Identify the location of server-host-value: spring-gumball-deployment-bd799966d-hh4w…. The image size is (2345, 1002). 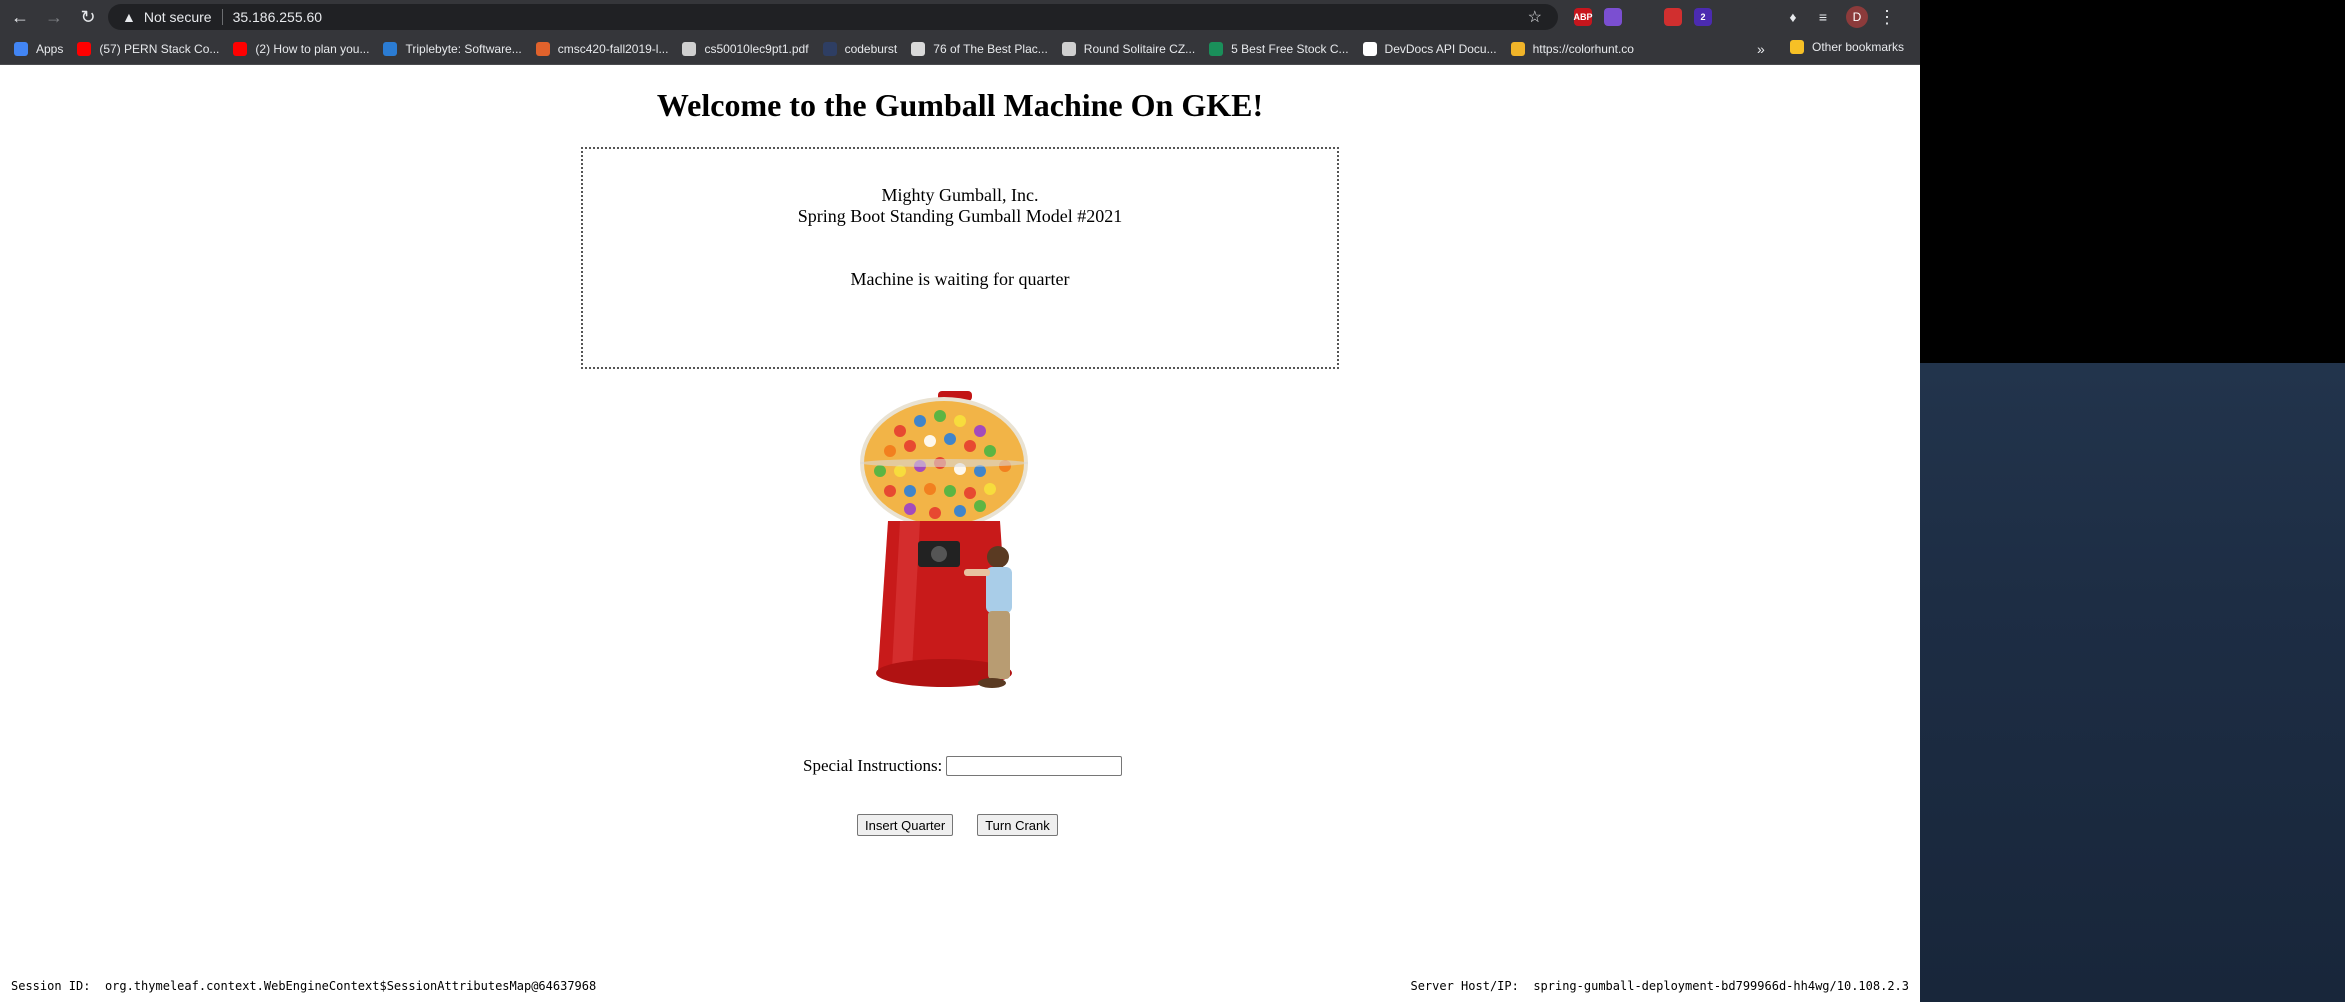
(1721, 986).